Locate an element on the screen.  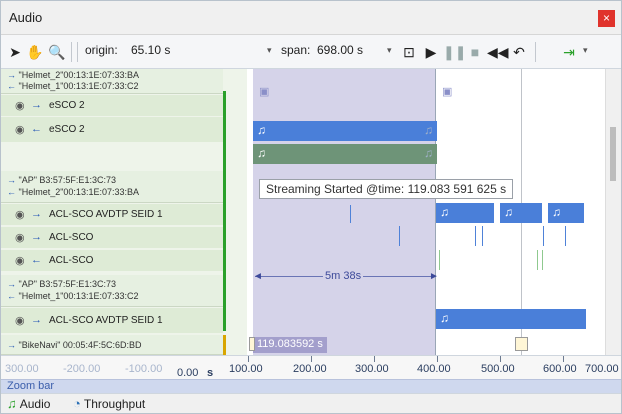
pause-icon: ❚❚ is located at coordinates (454, 52).